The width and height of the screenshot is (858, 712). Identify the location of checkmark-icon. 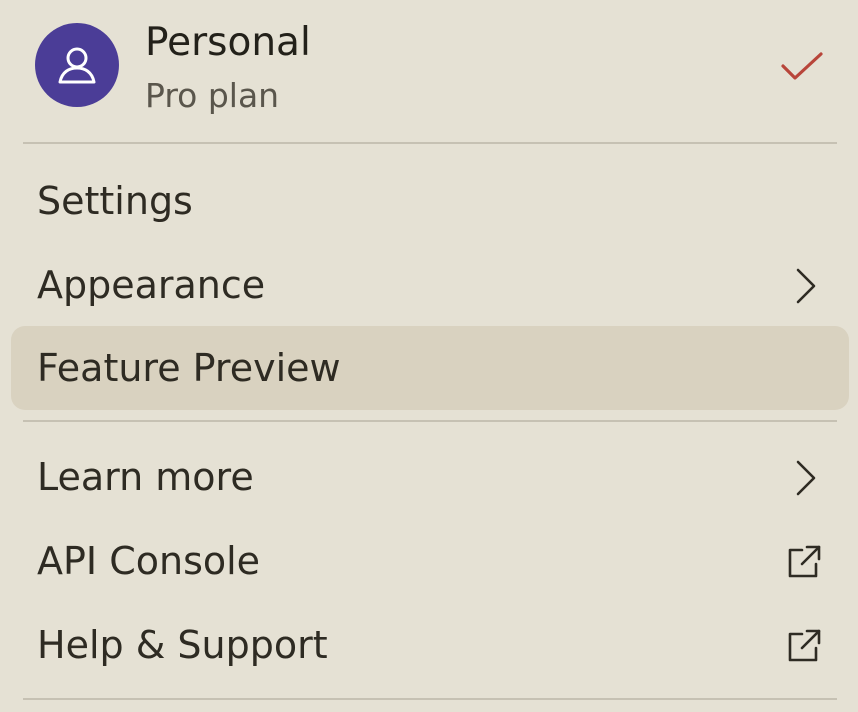
(802, 67).